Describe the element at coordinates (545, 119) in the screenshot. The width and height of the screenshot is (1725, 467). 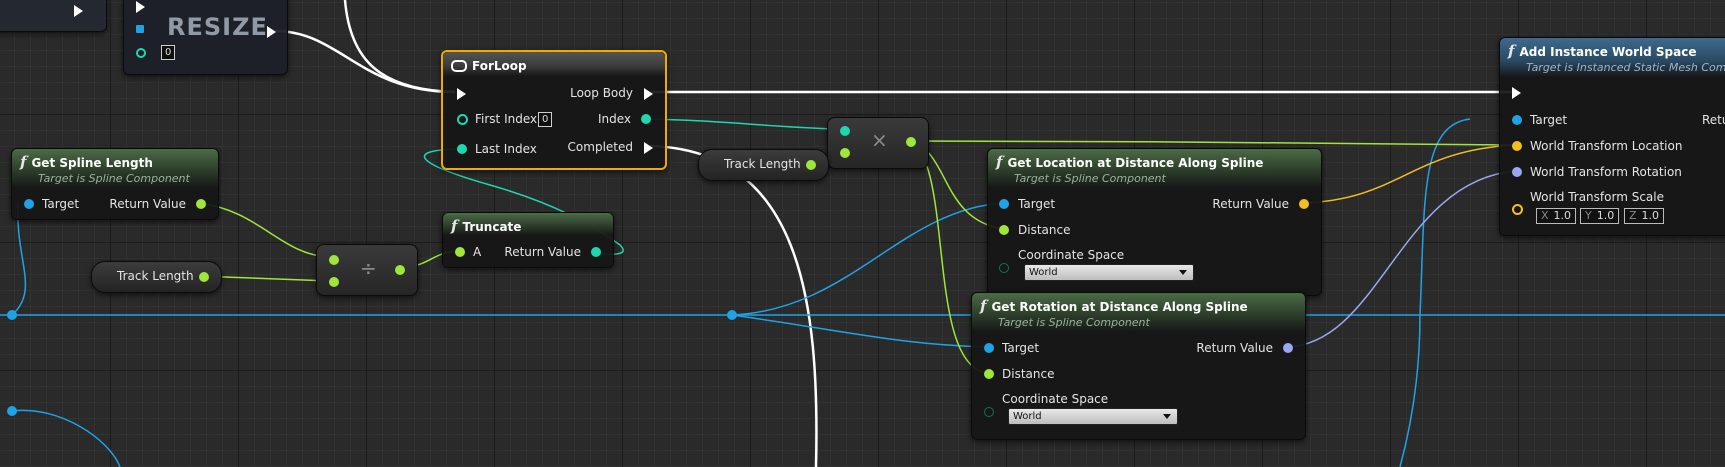
I see `forloop-first-index-field: 0` at that location.